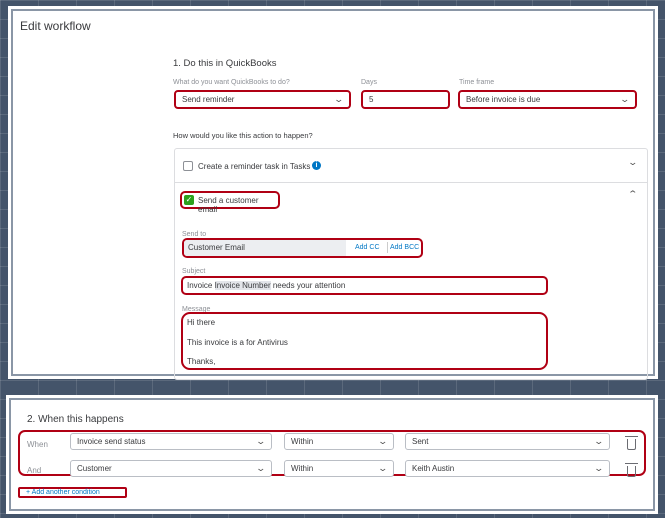 This screenshot has width=665, height=518. Describe the element at coordinates (369, 82) in the screenshot. I see `days-label: Days` at that location.